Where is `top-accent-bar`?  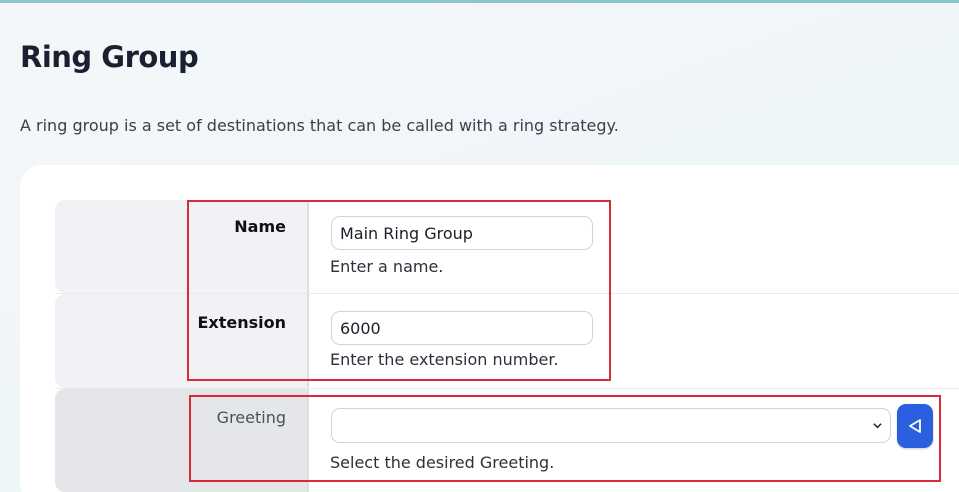 top-accent-bar is located at coordinates (479, 1).